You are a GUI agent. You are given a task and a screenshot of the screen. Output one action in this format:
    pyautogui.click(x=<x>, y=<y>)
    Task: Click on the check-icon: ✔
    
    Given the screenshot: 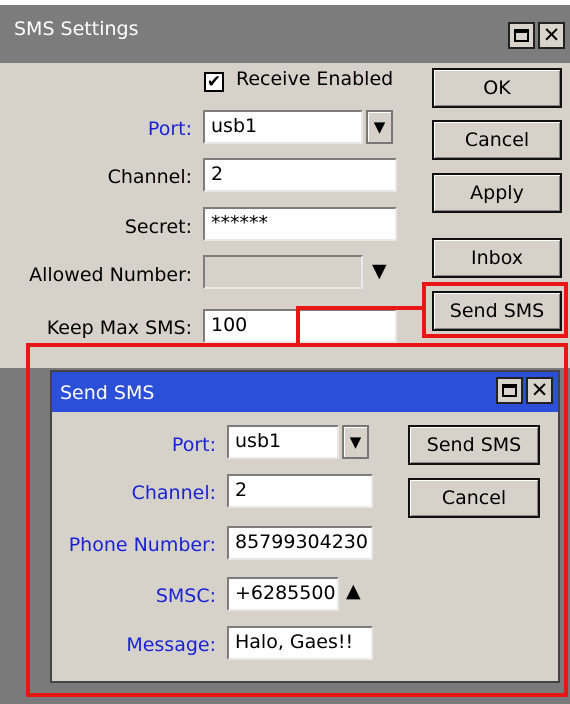 What is the action you would take?
    pyautogui.click(x=214, y=81)
    